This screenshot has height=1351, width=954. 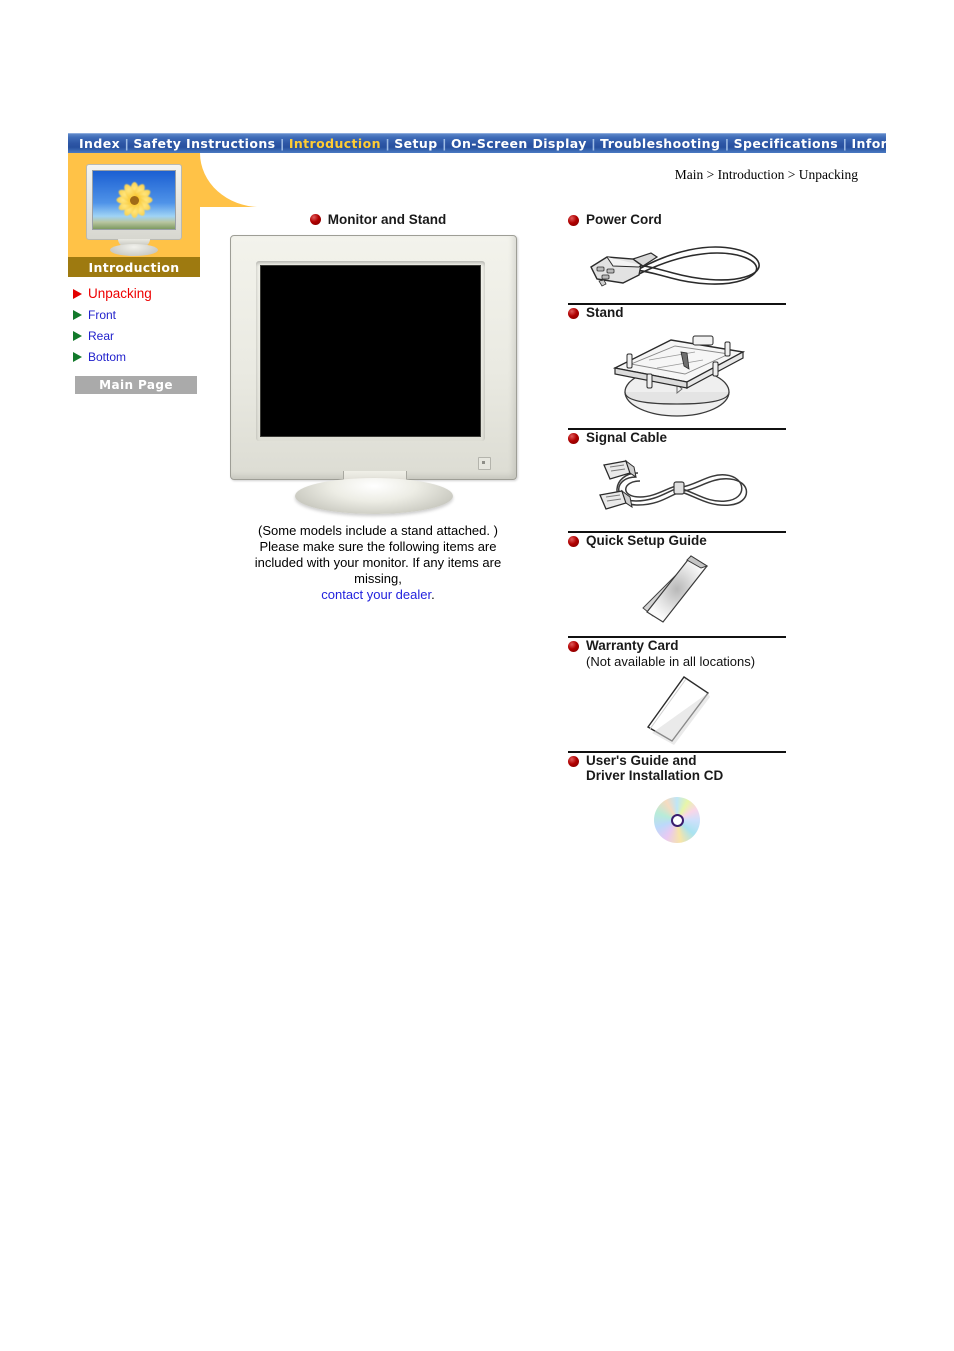 What do you see at coordinates (101, 335) in the screenshot?
I see `sidebar-item-label: Rear` at bounding box center [101, 335].